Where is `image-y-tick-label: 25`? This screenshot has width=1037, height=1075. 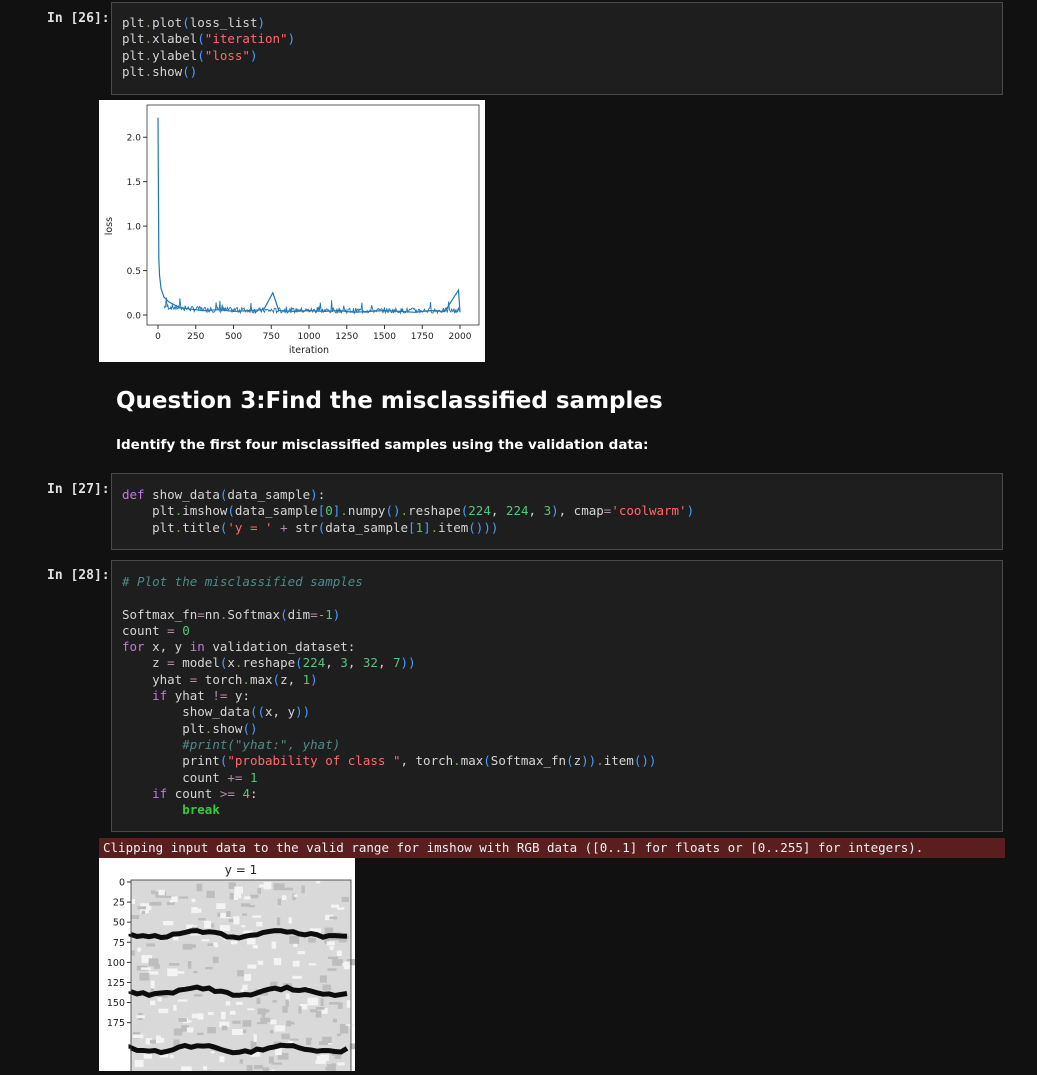
image-y-tick-label: 25 is located at coordinates (119, 903).